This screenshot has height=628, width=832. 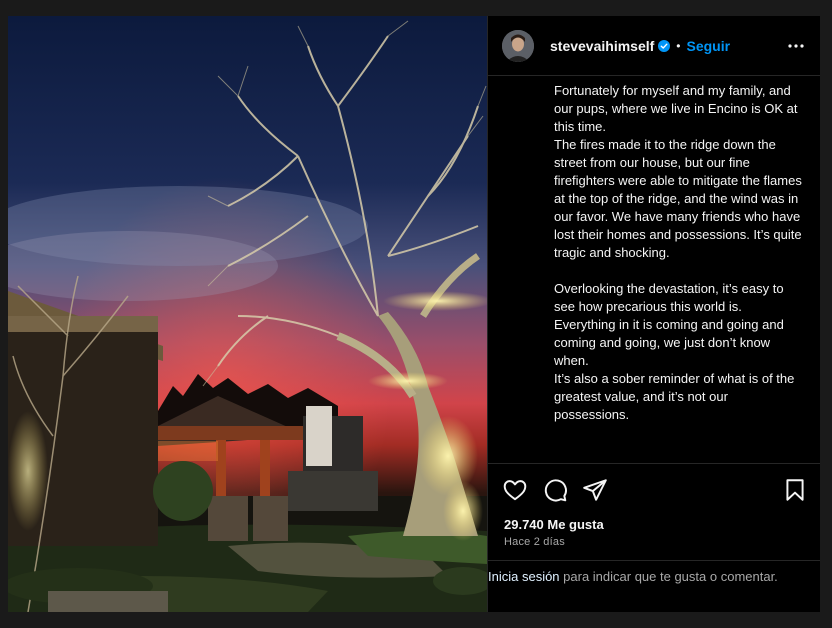 I want to click on username-link: stevevaihimself, so click(x=602, y=46).